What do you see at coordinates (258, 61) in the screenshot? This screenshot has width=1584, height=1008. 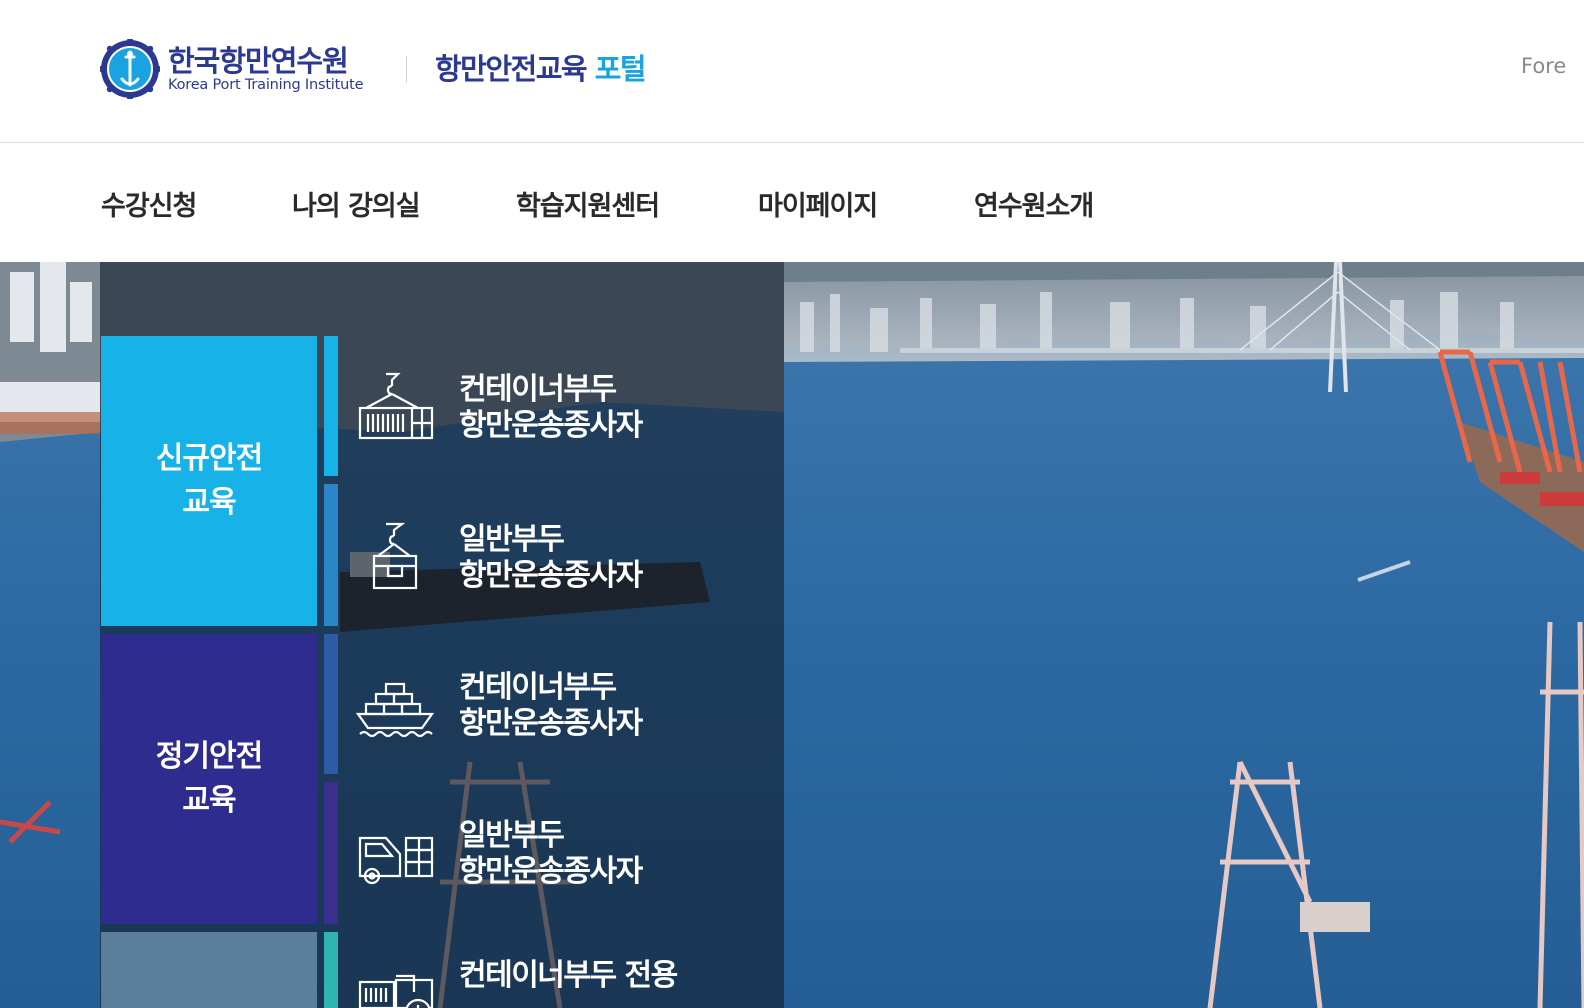 I see `logo-korean-name: 한국항만연수원` at bounding box center [258, 61].